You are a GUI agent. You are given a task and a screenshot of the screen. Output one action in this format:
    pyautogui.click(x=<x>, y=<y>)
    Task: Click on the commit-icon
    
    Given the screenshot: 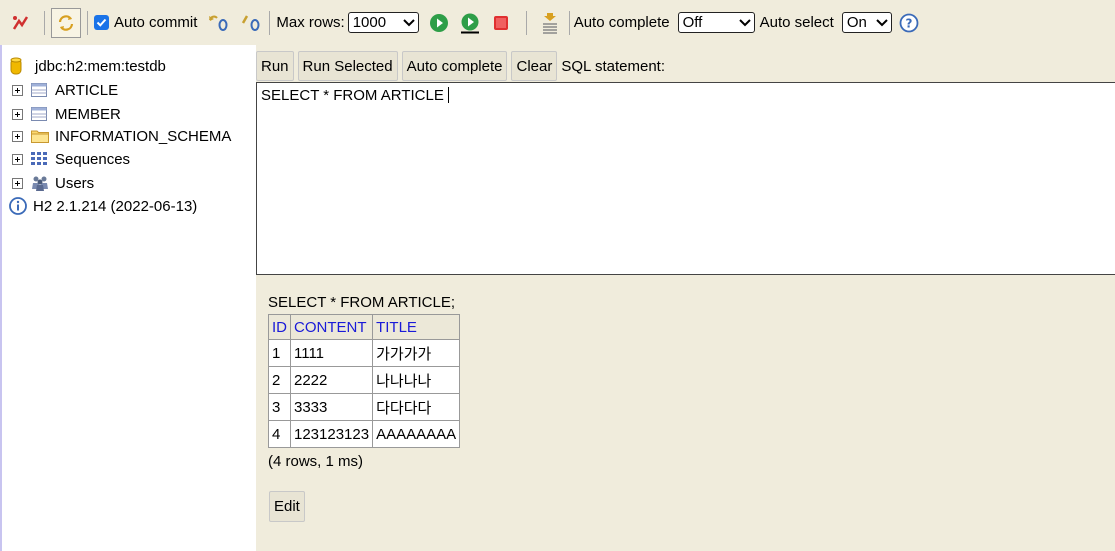 What is the action you would take?
    pyautogui.click(x=250, y=23)
    